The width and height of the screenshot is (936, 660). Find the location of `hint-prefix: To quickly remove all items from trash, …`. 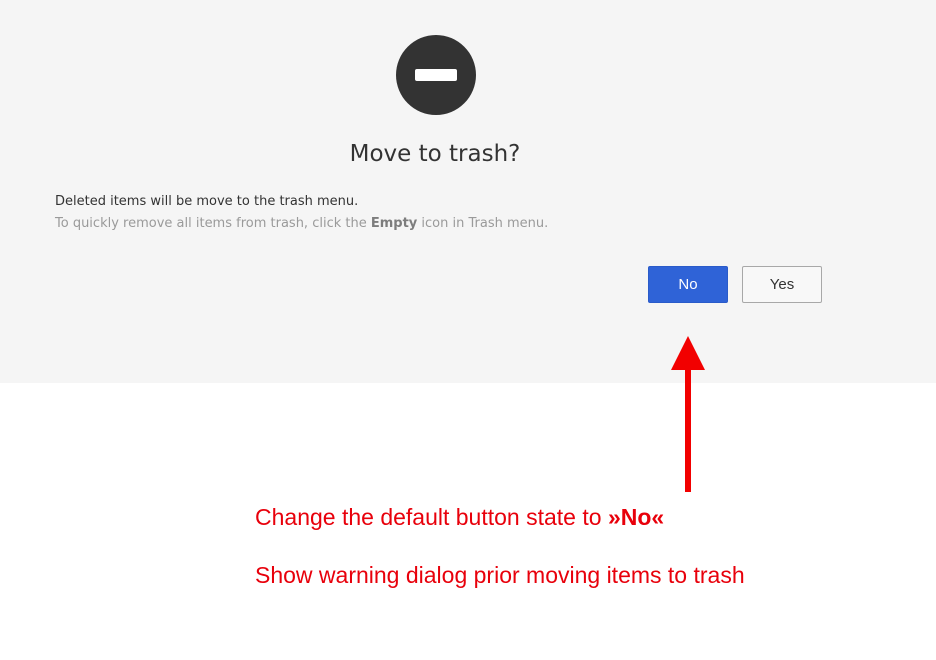

hint-prefix: To quickly remove all items from trash, … is located at coordinates (213, 223).